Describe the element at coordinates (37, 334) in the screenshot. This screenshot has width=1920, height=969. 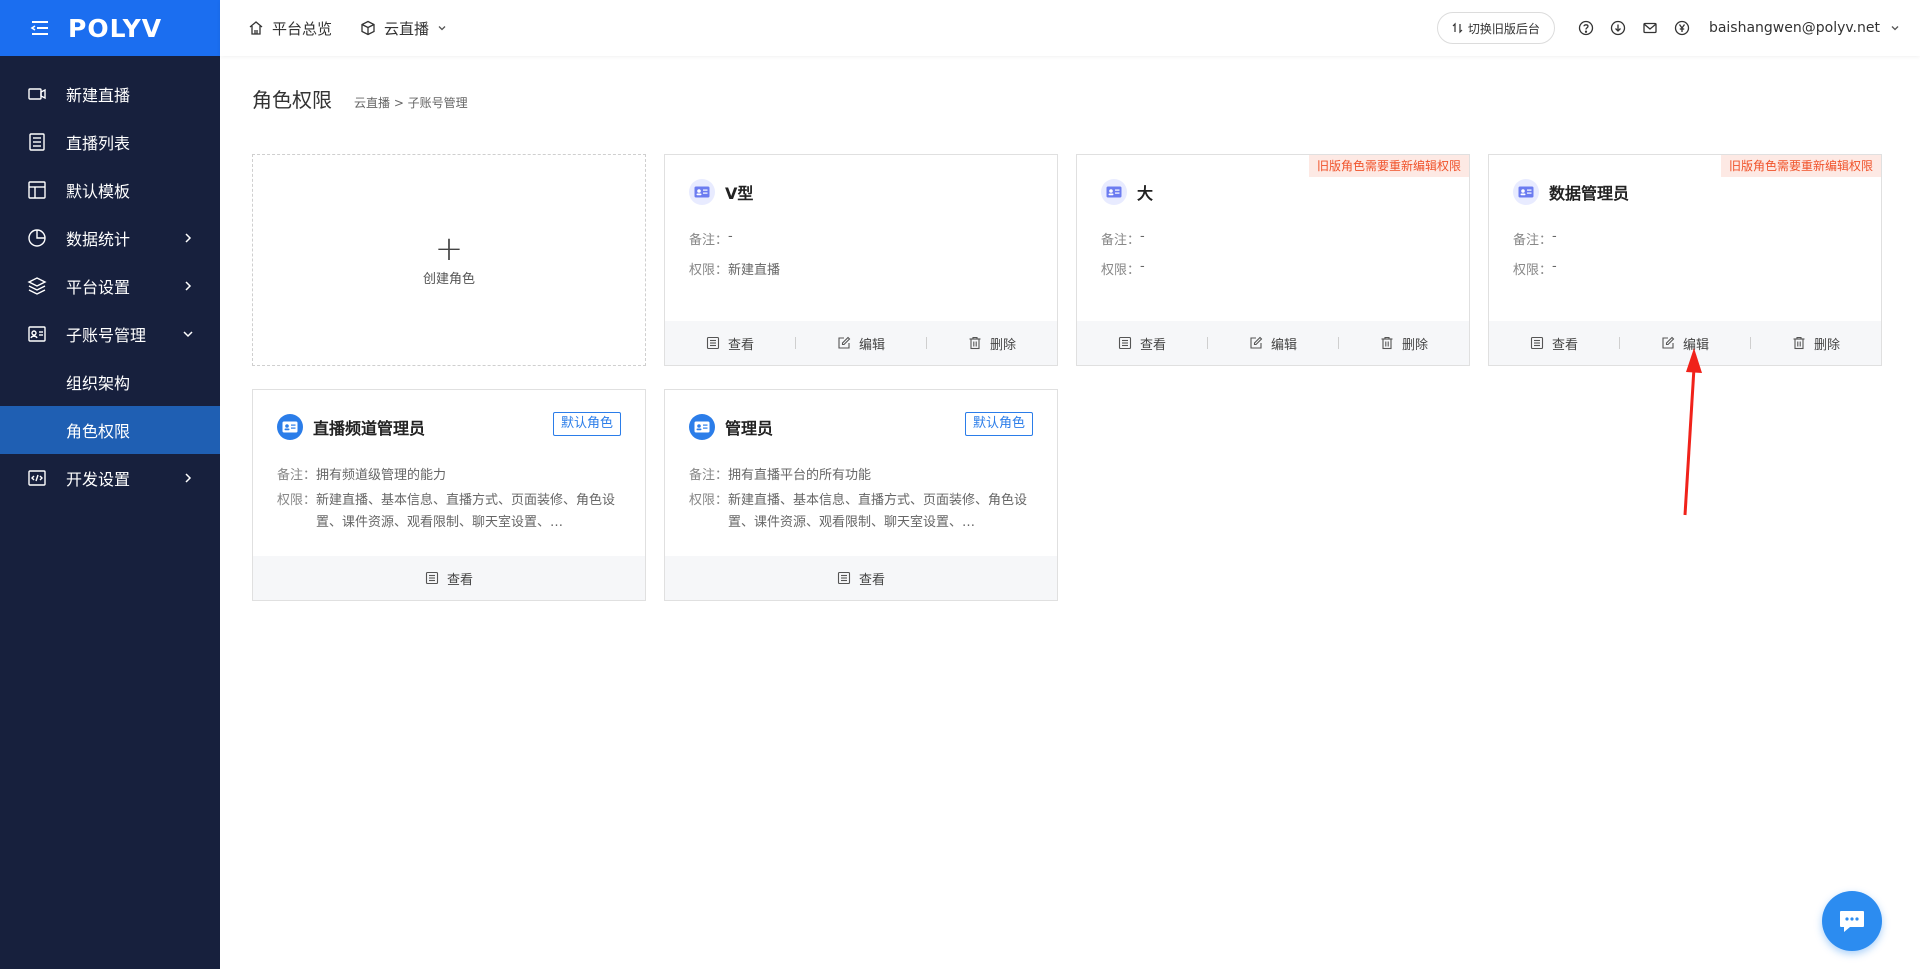
I see `id-card-icon` at that location.